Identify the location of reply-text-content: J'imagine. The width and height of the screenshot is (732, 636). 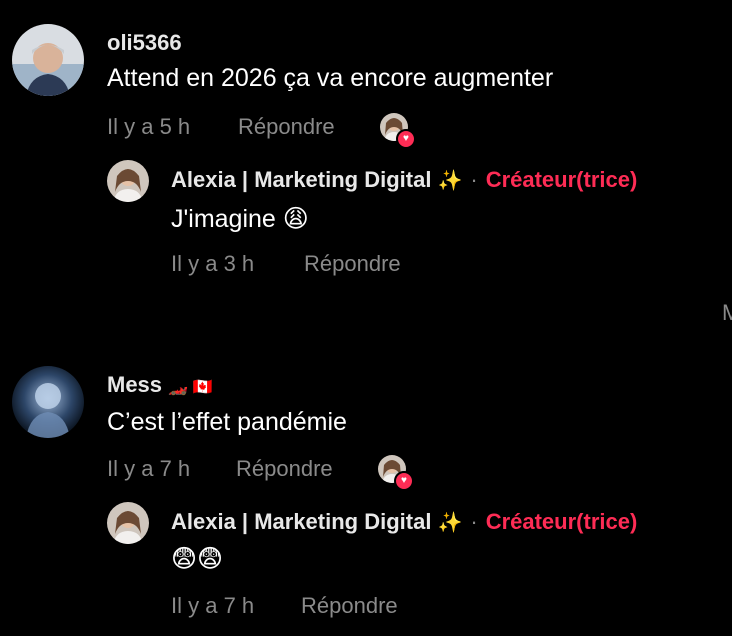
(223, 219).